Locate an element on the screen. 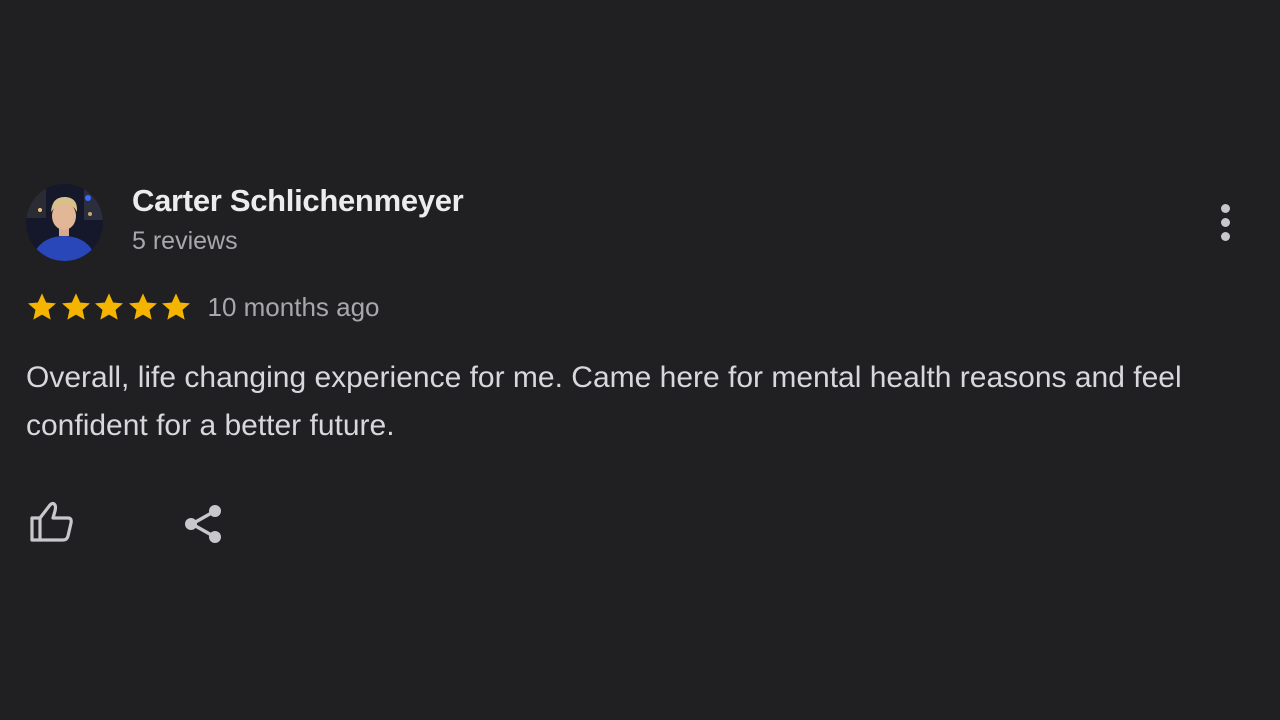 Image resolution: width=1280 pixels, height=720 pixels. avatar is located at coordinates (64, 222).